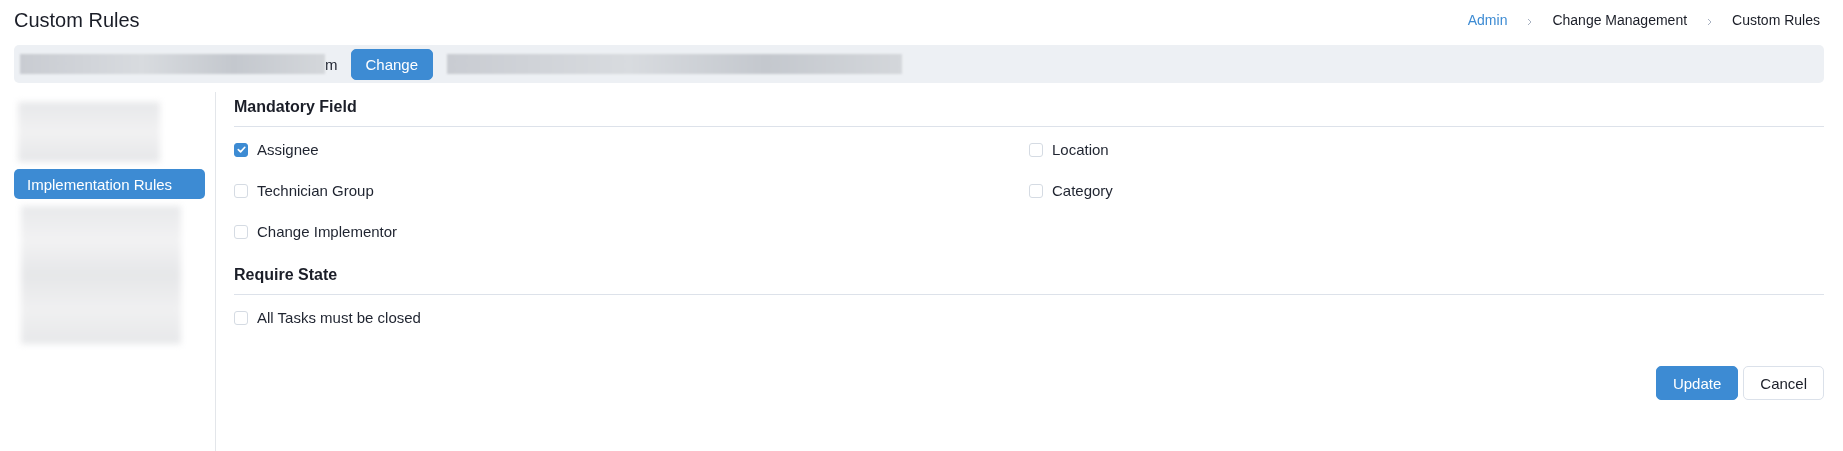 This screenshot has width=1843, height=451. I want to click on breadcrumb-item: Custom Rules, so click(1776, 20).